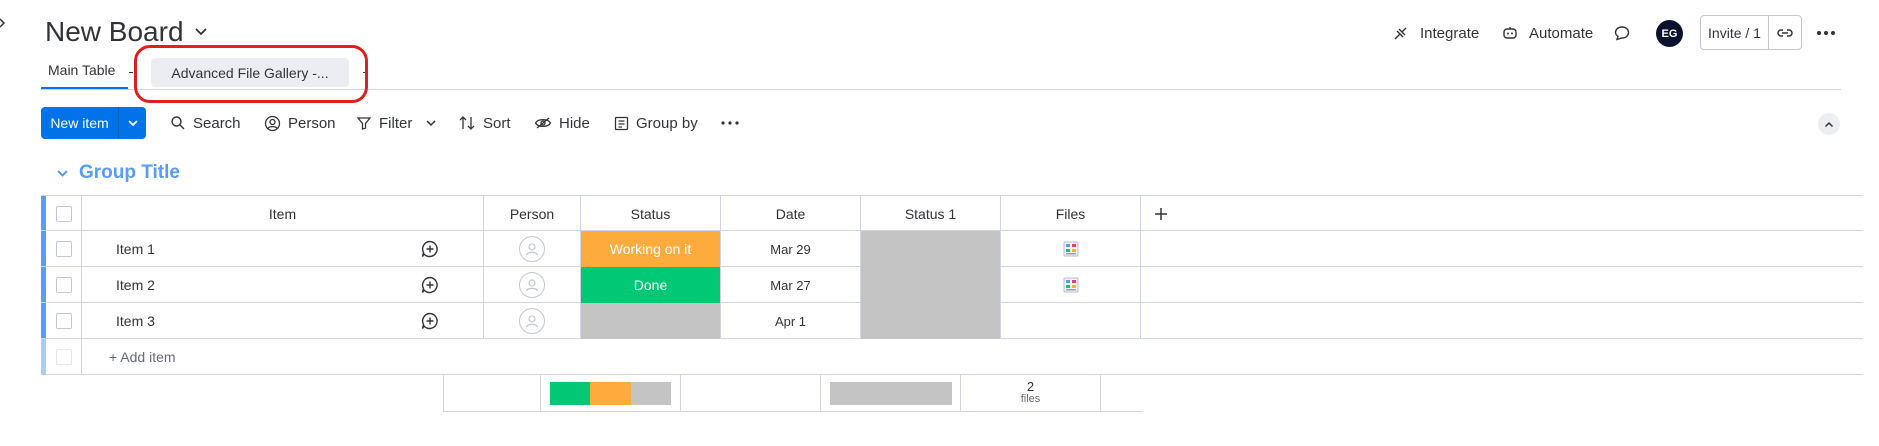 The width and height of the screenshot is (1879, 446). Describe the element at coordinates (651, 393) in the screenshot. I see `status-segment-empty` at that location.